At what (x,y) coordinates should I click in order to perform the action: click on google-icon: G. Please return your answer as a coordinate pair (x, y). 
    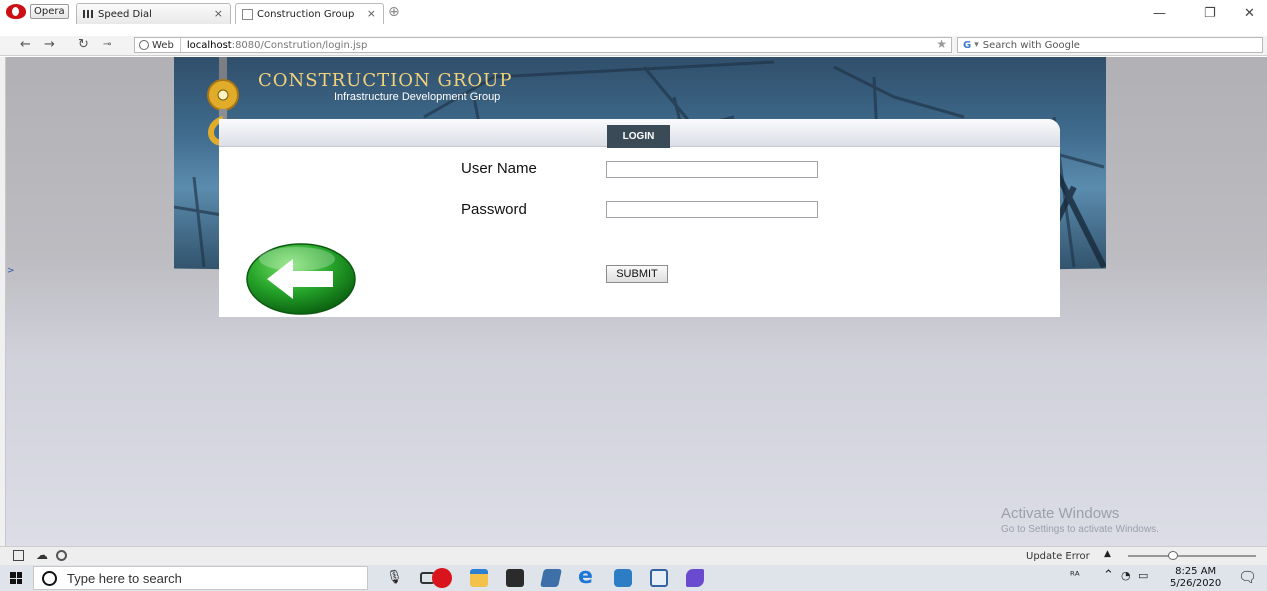
    Looking at the image, I should click on (967, 45).